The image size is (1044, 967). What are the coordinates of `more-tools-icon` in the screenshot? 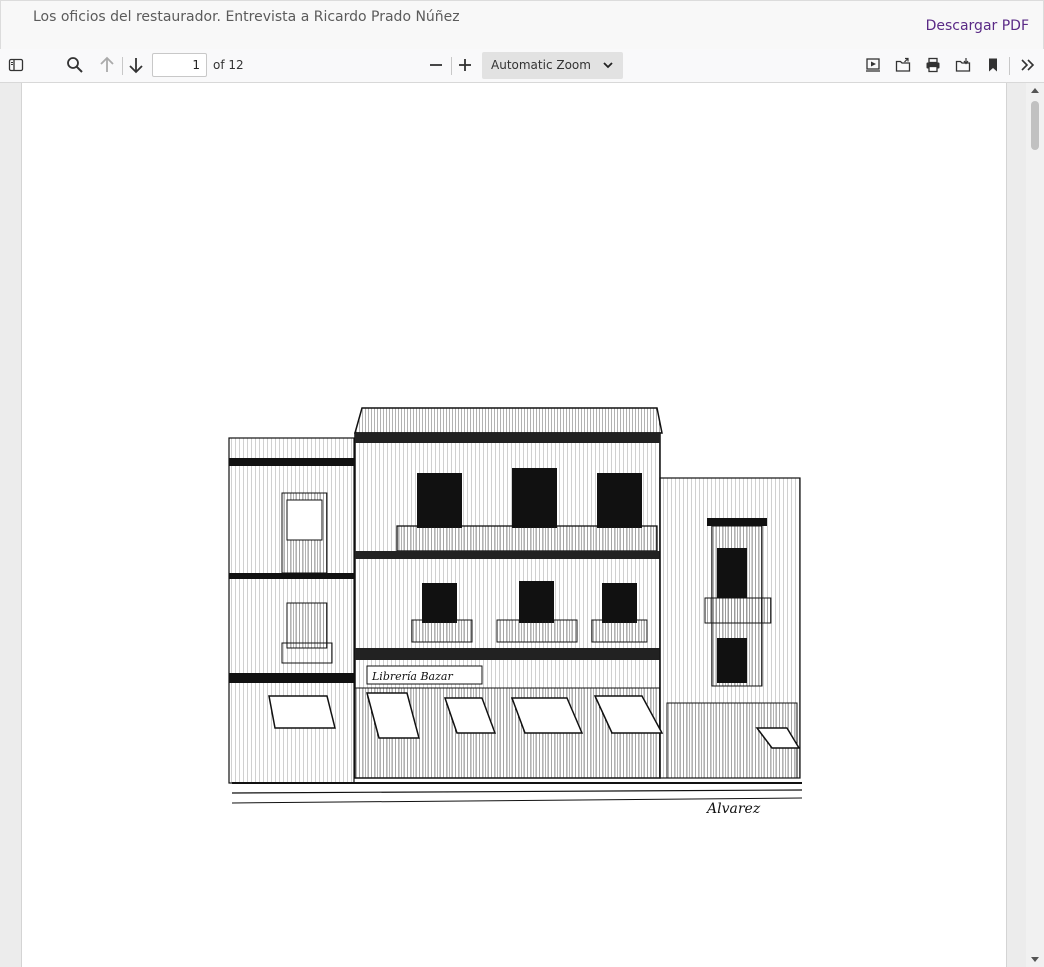 It's located at (1028, 65).